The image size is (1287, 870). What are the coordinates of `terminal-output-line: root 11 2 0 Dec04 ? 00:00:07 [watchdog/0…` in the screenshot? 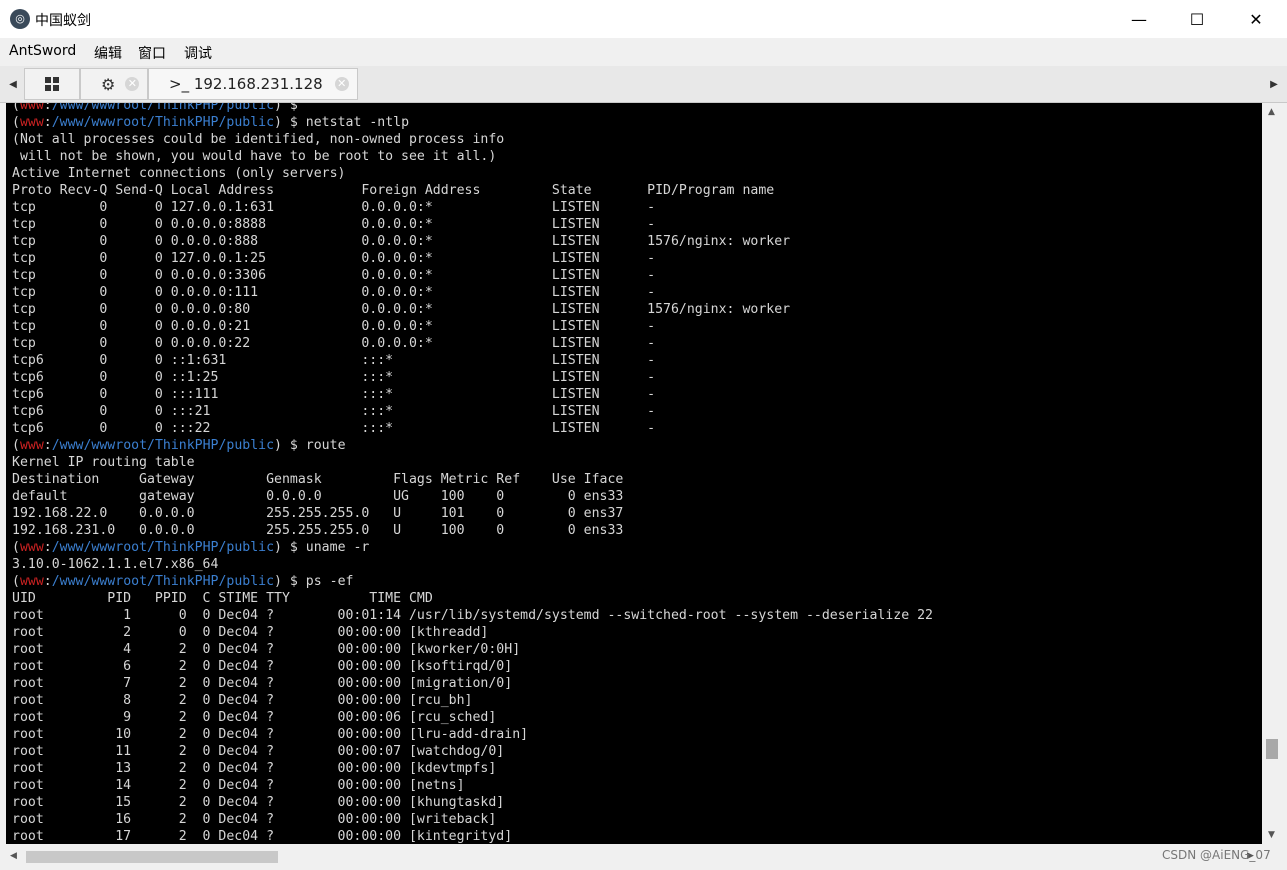 It's located at (258, 751).